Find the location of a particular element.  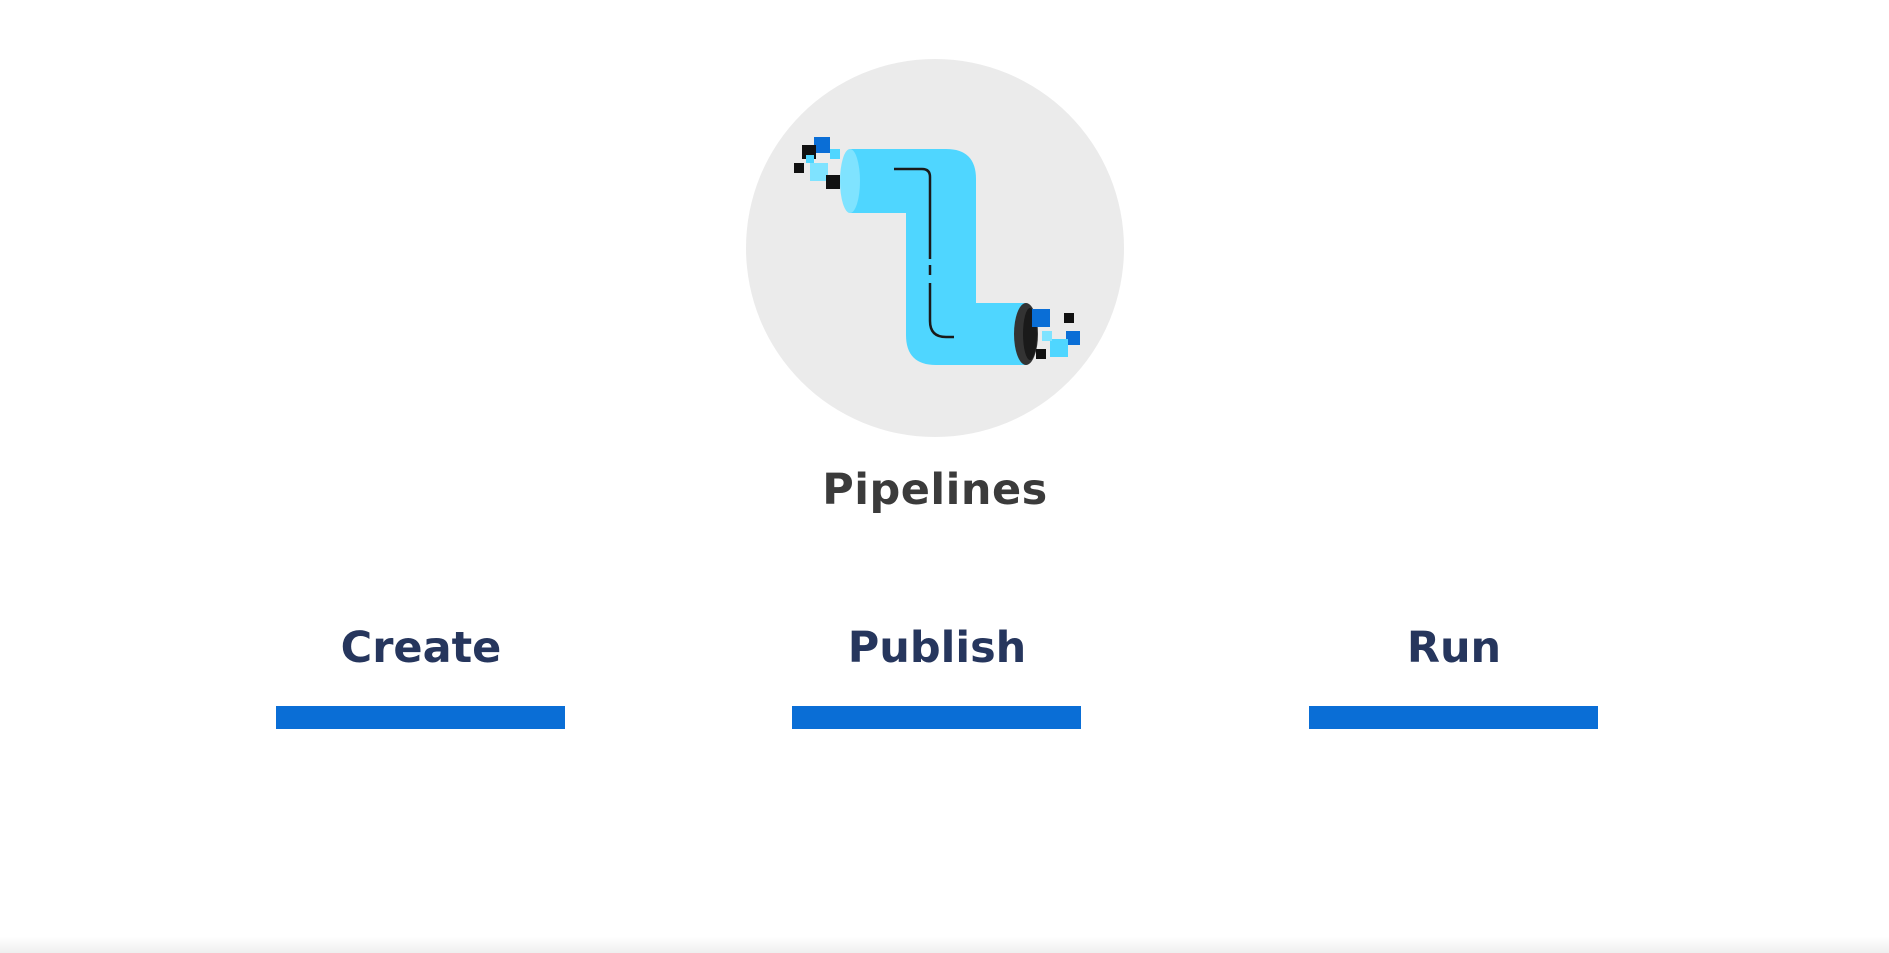

bottom-edge-shade is located at coordinates (944, 945).